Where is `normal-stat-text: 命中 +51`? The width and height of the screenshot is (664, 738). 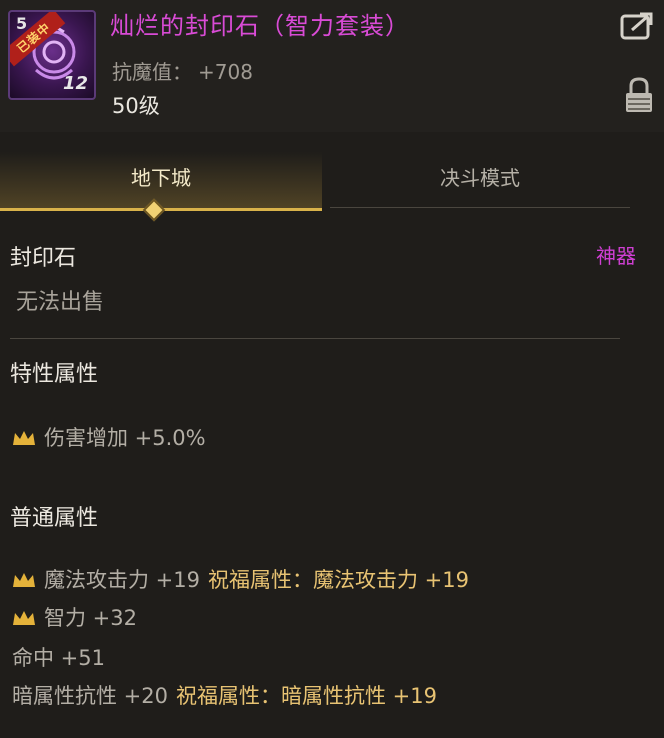
normal-stat-text: 命中 +51 is located at coordinates (58, 658).